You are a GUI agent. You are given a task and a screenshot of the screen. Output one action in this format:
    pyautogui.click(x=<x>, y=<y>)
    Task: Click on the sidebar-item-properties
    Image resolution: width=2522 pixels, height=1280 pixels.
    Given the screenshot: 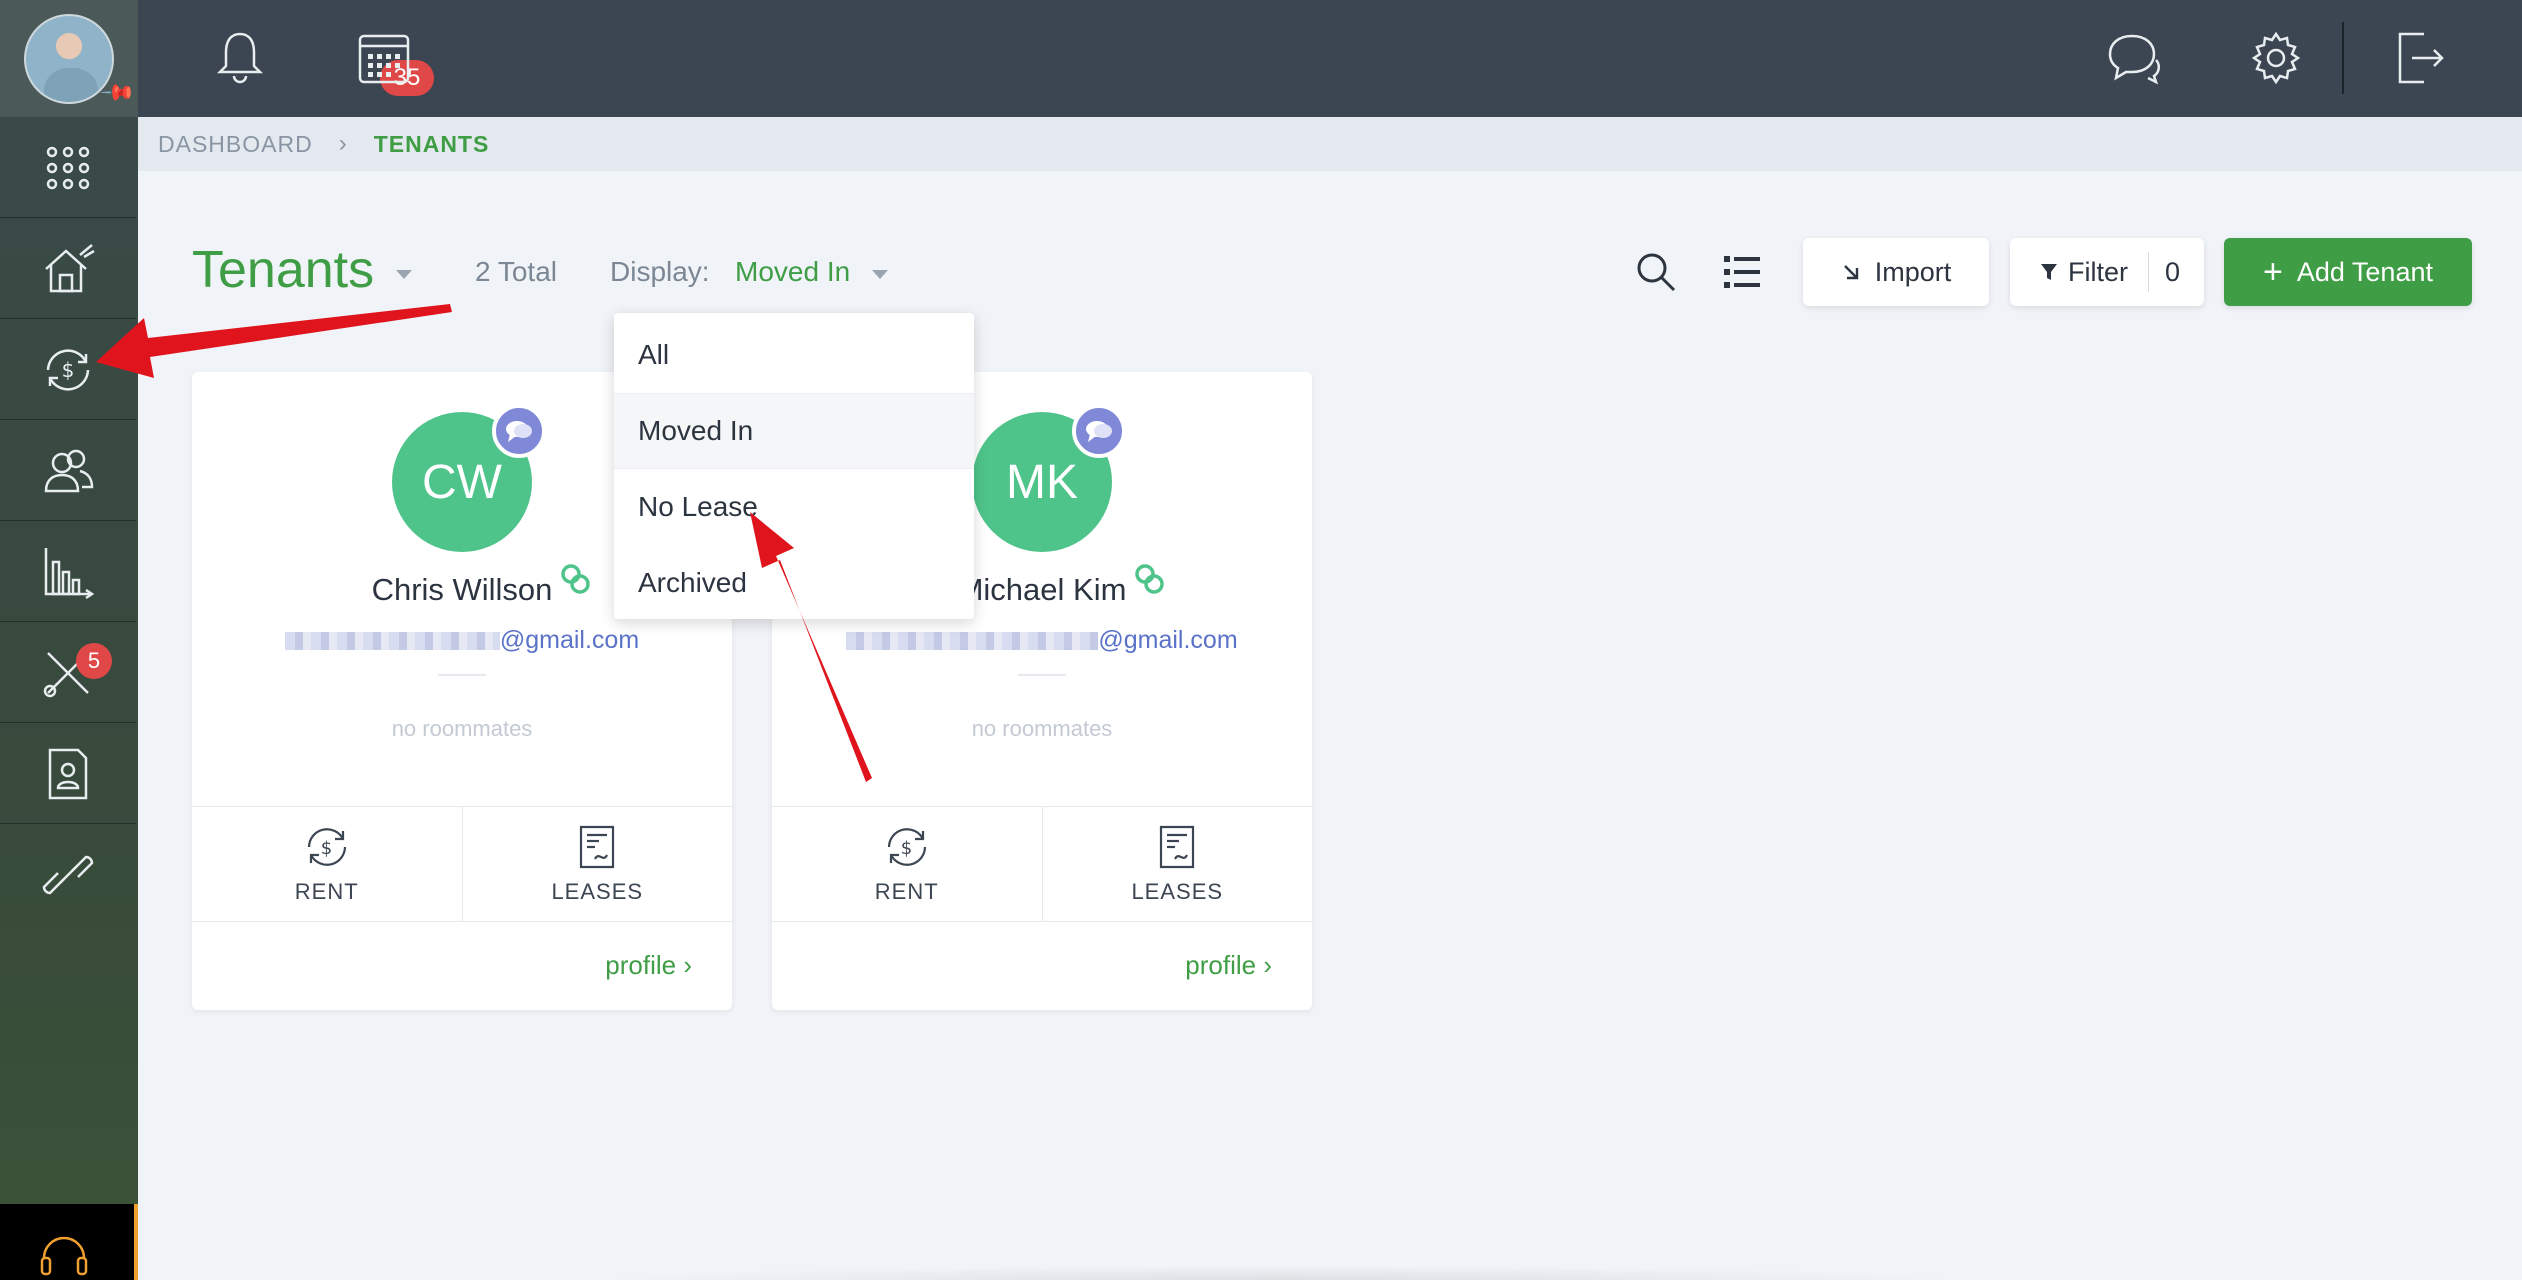 What is the action you would take?
    pyautogui.click(x=68, y=269)
    